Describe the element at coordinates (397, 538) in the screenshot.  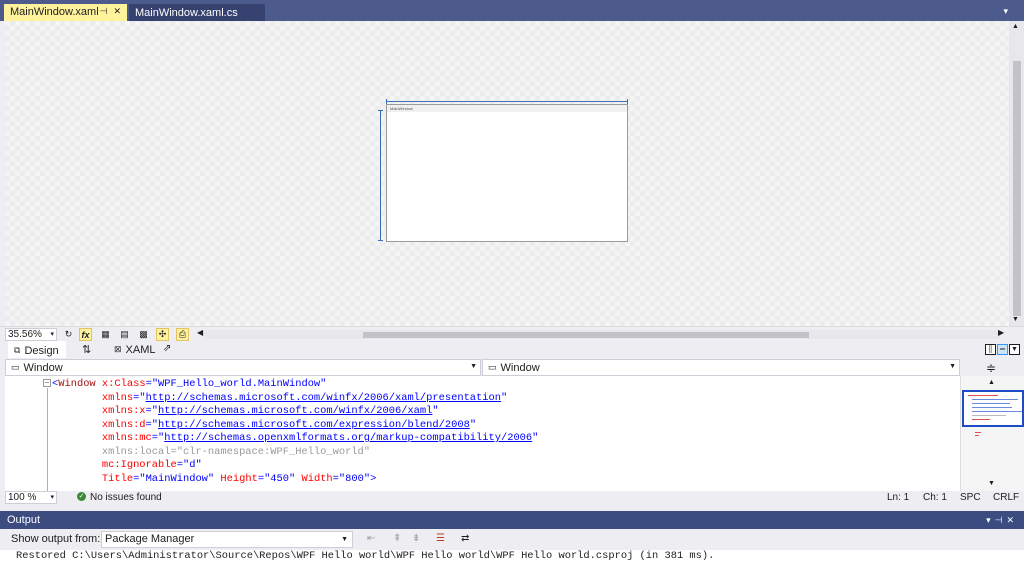
I see `find-message-icon: ⇞` at that location.